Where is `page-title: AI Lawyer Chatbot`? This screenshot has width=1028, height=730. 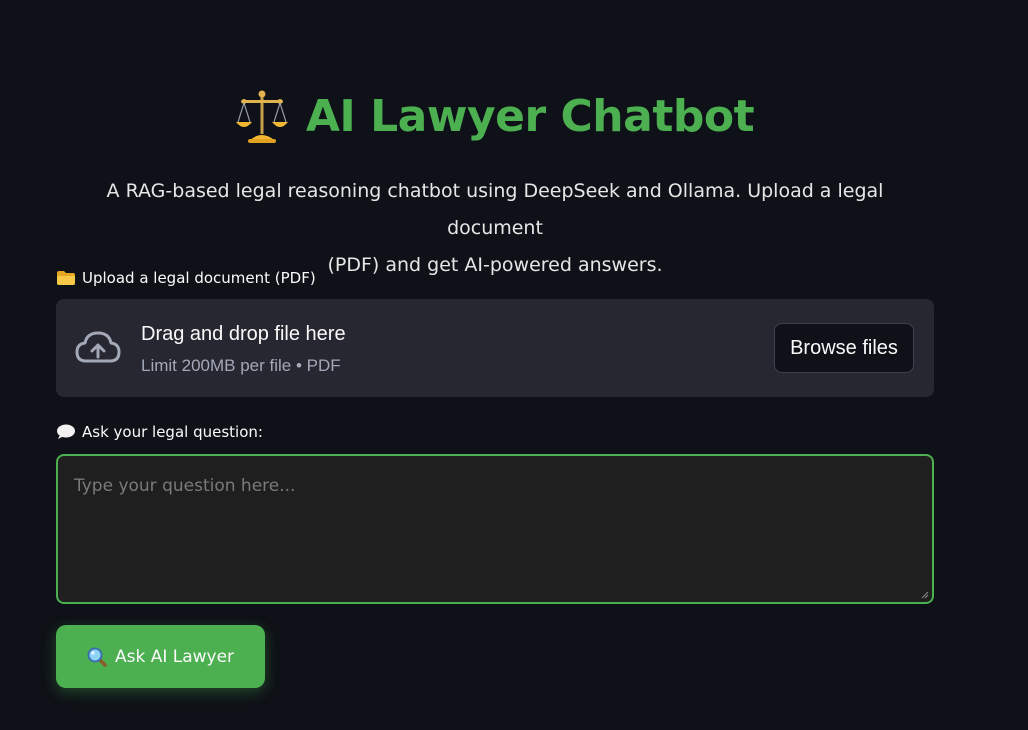
page-title: AI Lawyer Chatbot is located at coordinates (530, 116).